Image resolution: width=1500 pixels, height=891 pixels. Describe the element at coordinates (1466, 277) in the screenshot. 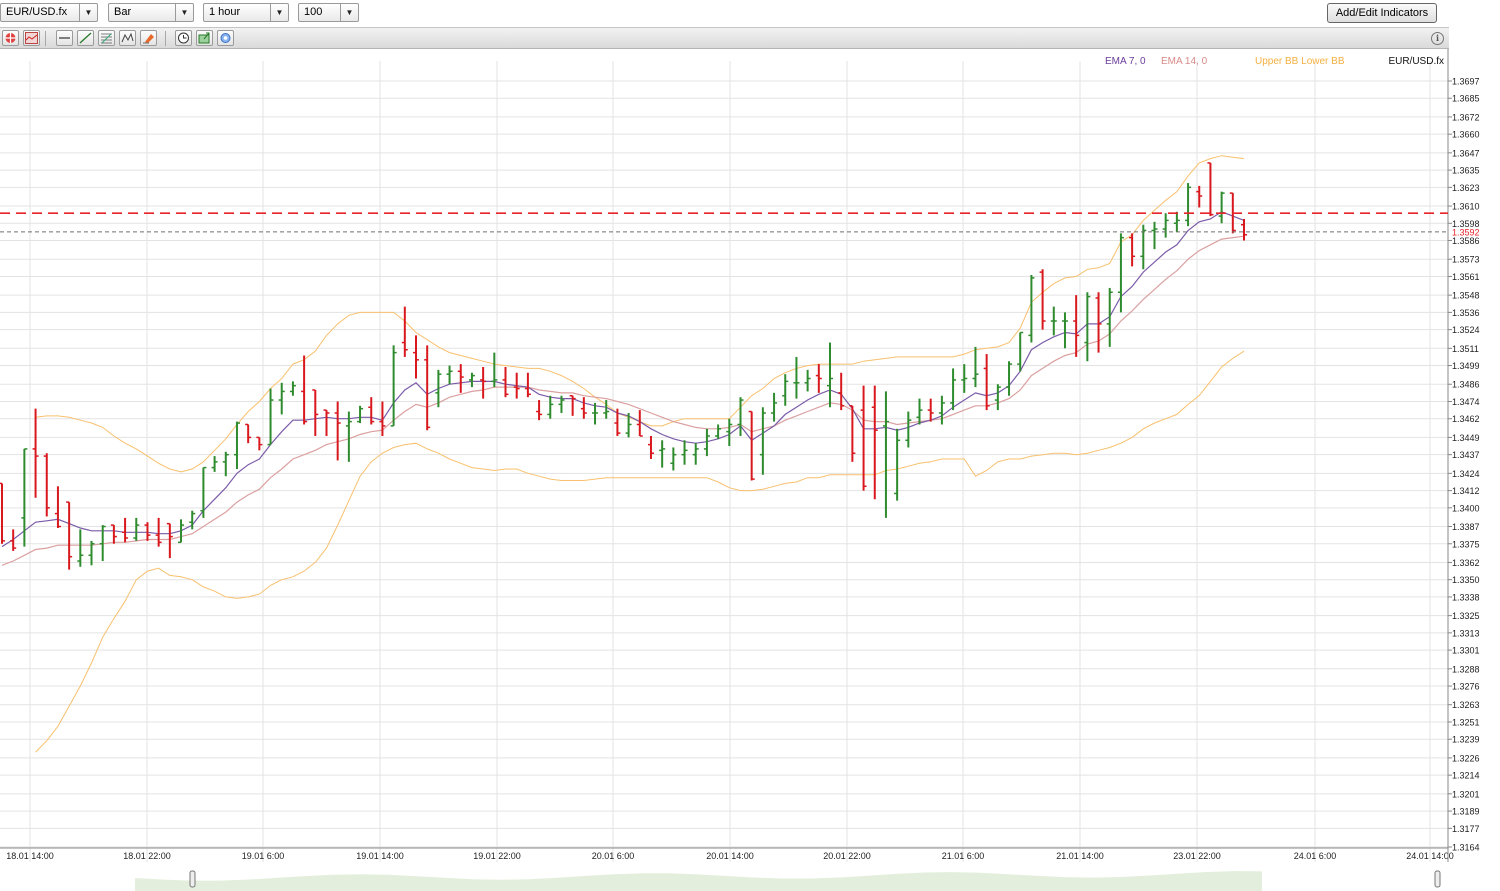

I see `price-axis-label: 1.3561` at that location.